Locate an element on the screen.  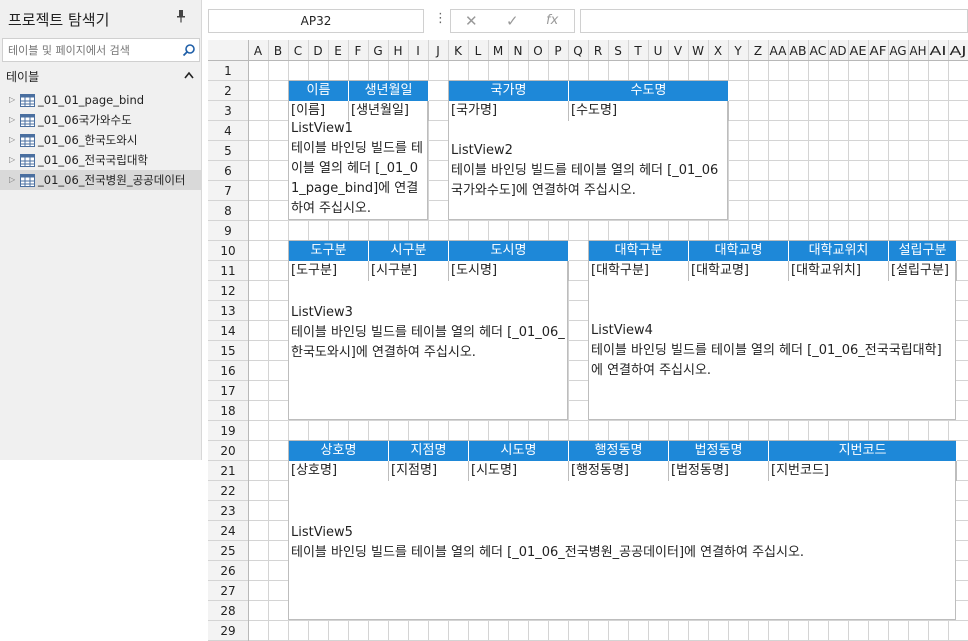
listview-bind-cell: [대학교위치] is located at coordinates (839, 271).